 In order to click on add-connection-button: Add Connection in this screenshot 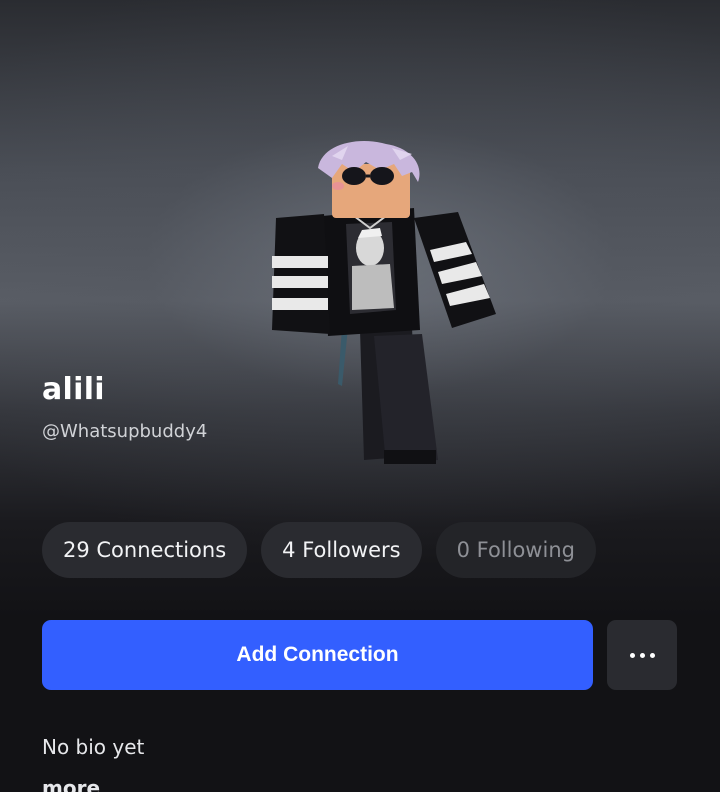, I will do `click(317, 655)`.